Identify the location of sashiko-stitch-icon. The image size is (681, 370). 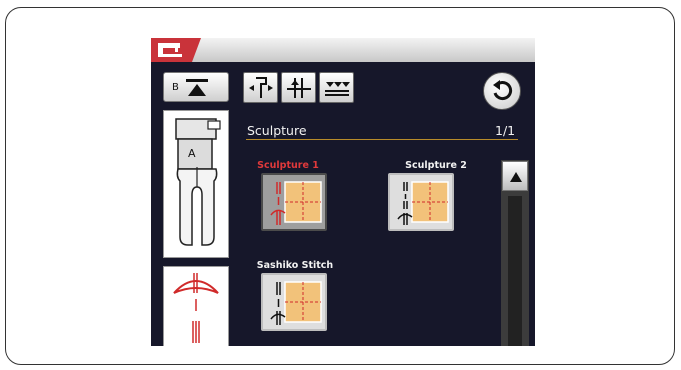
(296, 303).